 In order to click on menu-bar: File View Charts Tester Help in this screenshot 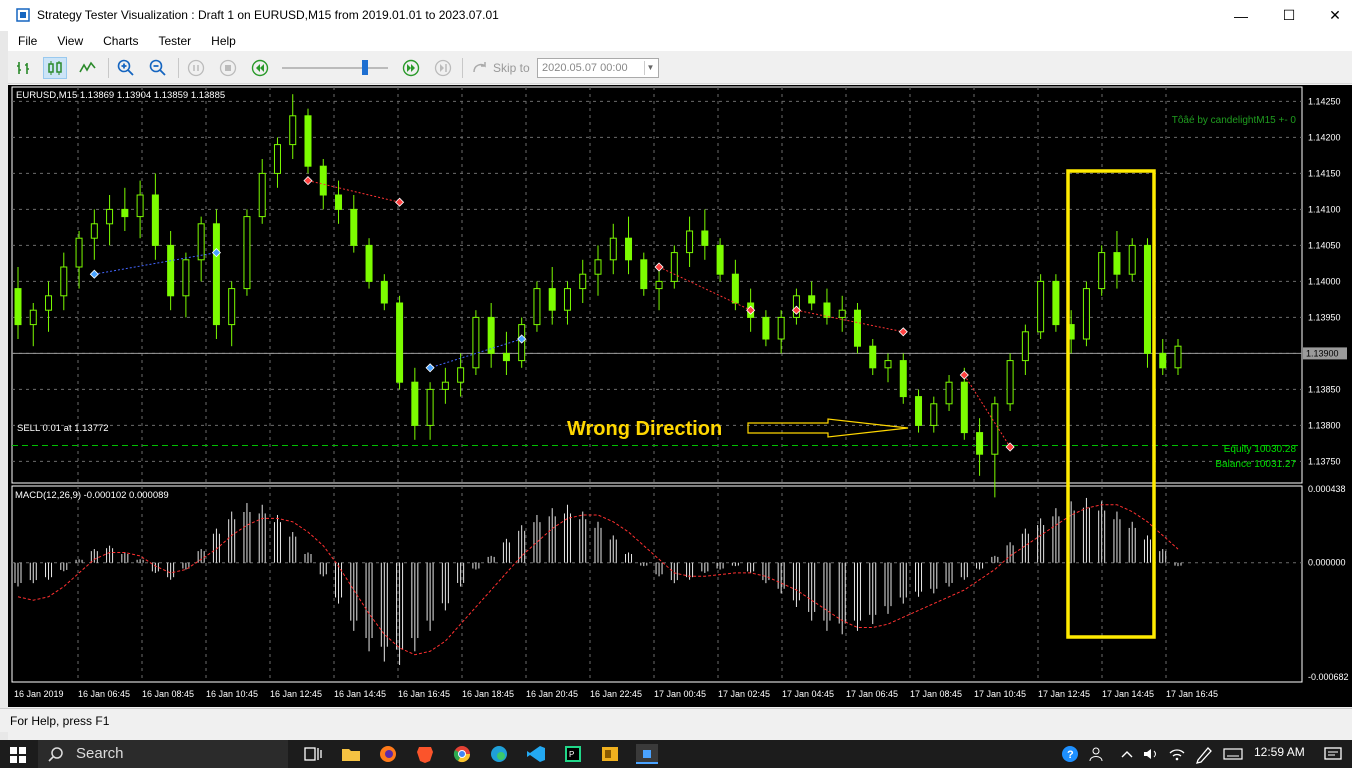, I will do `click(680, 41)`.